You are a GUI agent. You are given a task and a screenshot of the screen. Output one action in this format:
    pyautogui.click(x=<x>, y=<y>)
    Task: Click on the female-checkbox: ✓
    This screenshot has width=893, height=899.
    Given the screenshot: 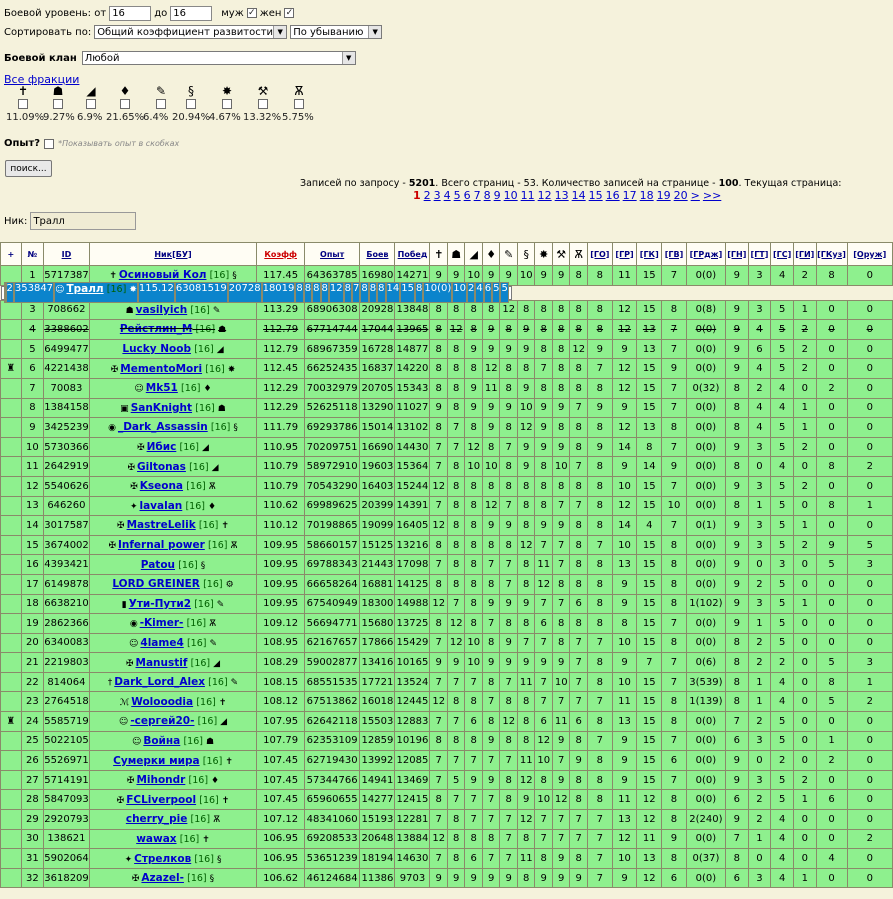 What is the action you would take?
    pyautogui.click(x=289, y=13)
    